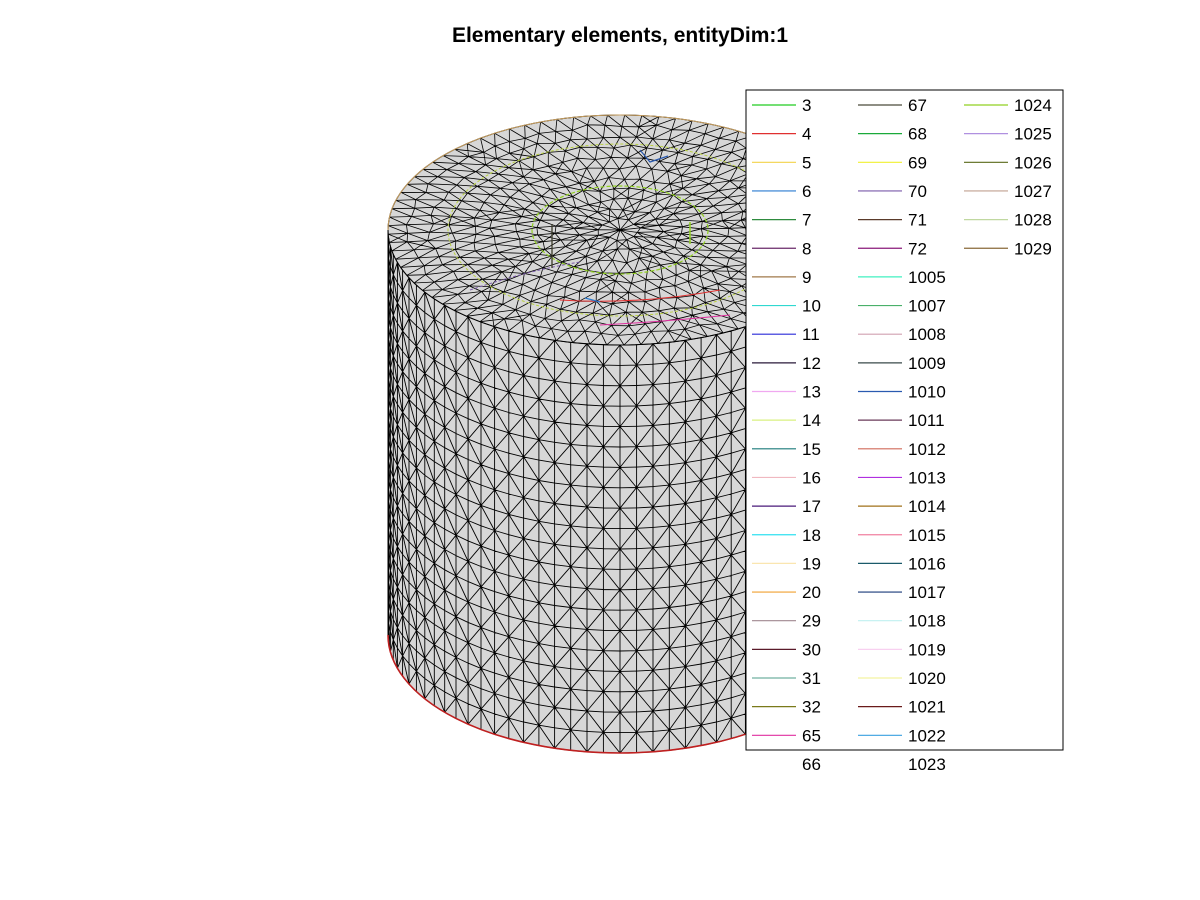  I want to click on legend-label-1021: 1021, so click(927, 707).